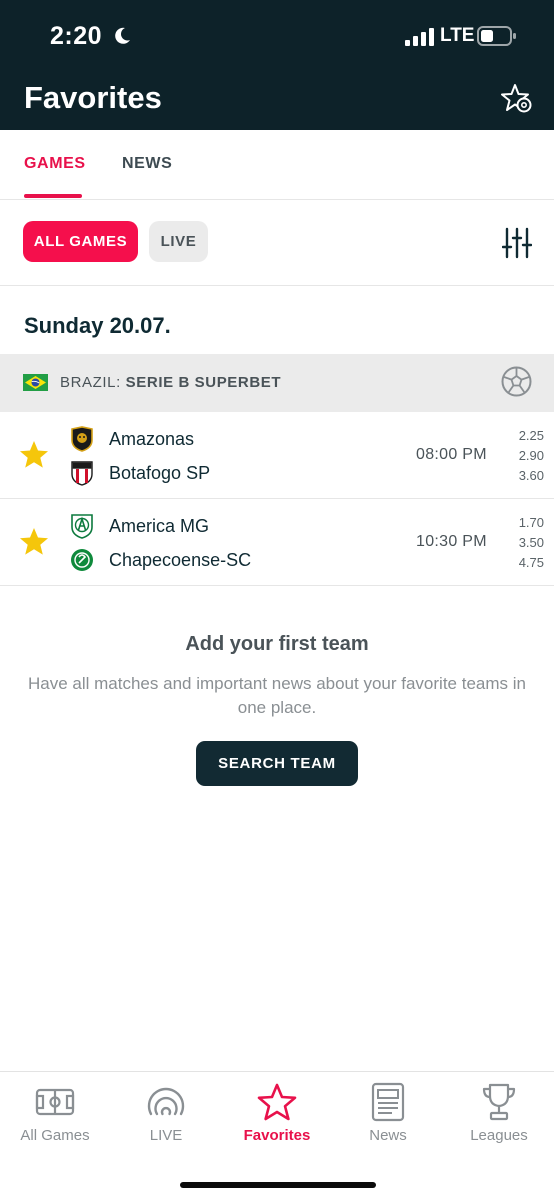 The image size is (554, 1200). I want to click on kickoff-time: 10:30 PM, so click(451, 541).